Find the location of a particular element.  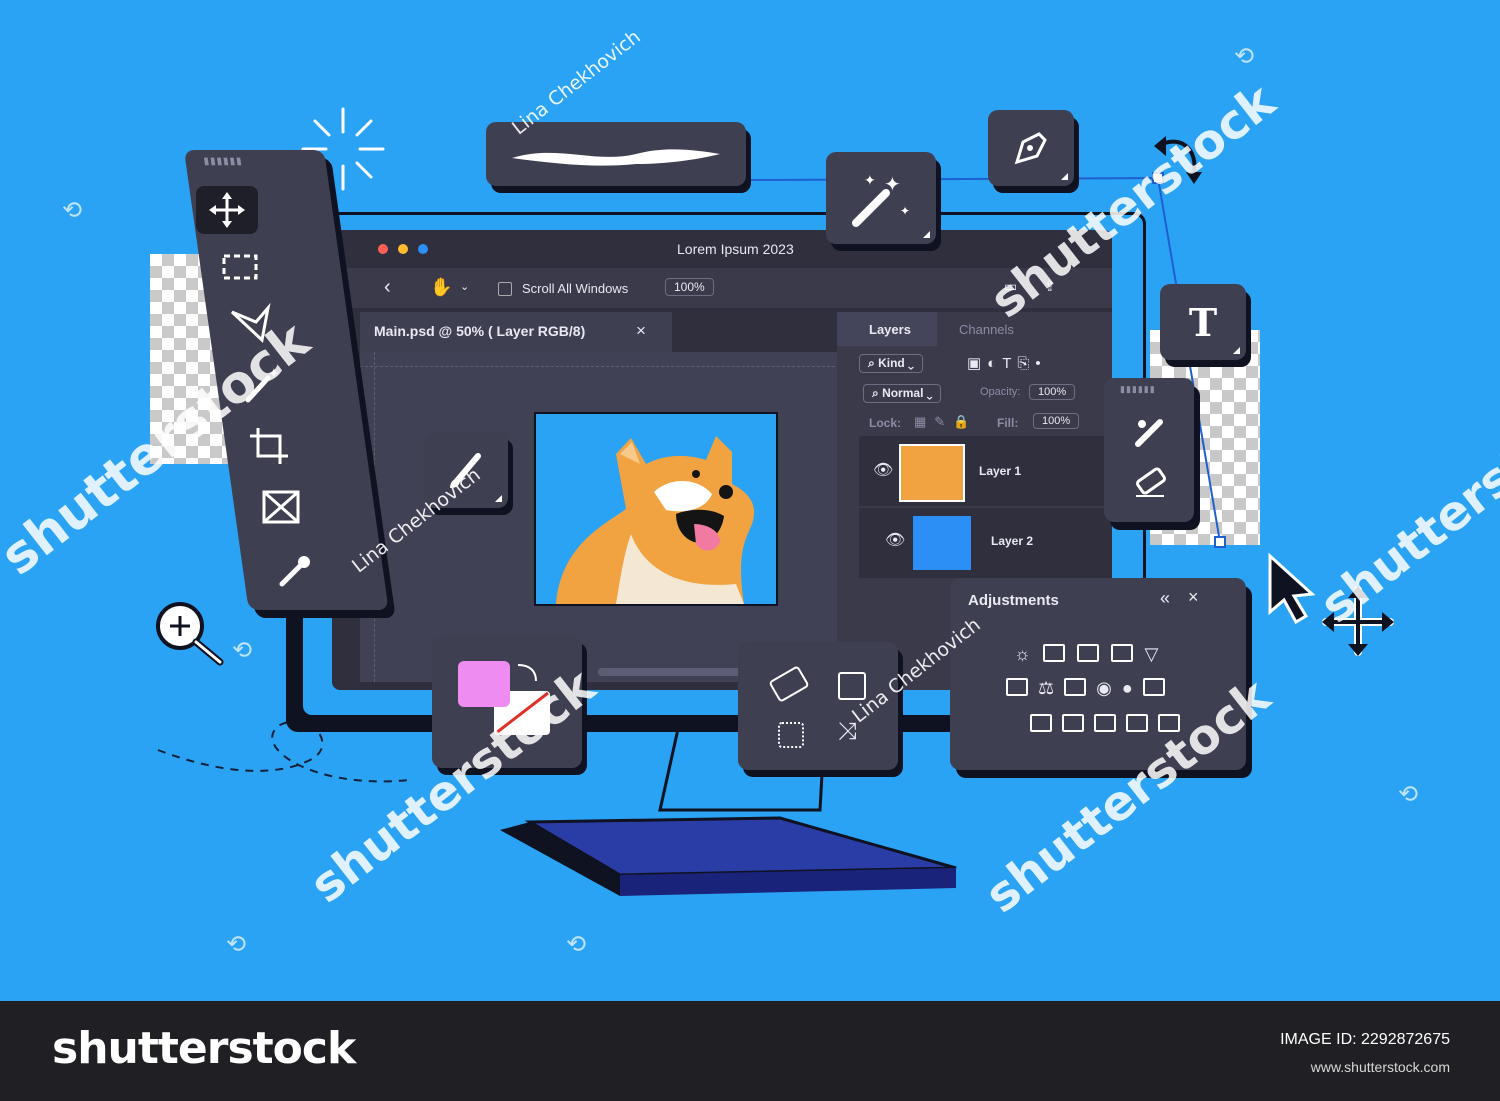

back-chevron-icon: ‹ is located at coordinates (387, 287).